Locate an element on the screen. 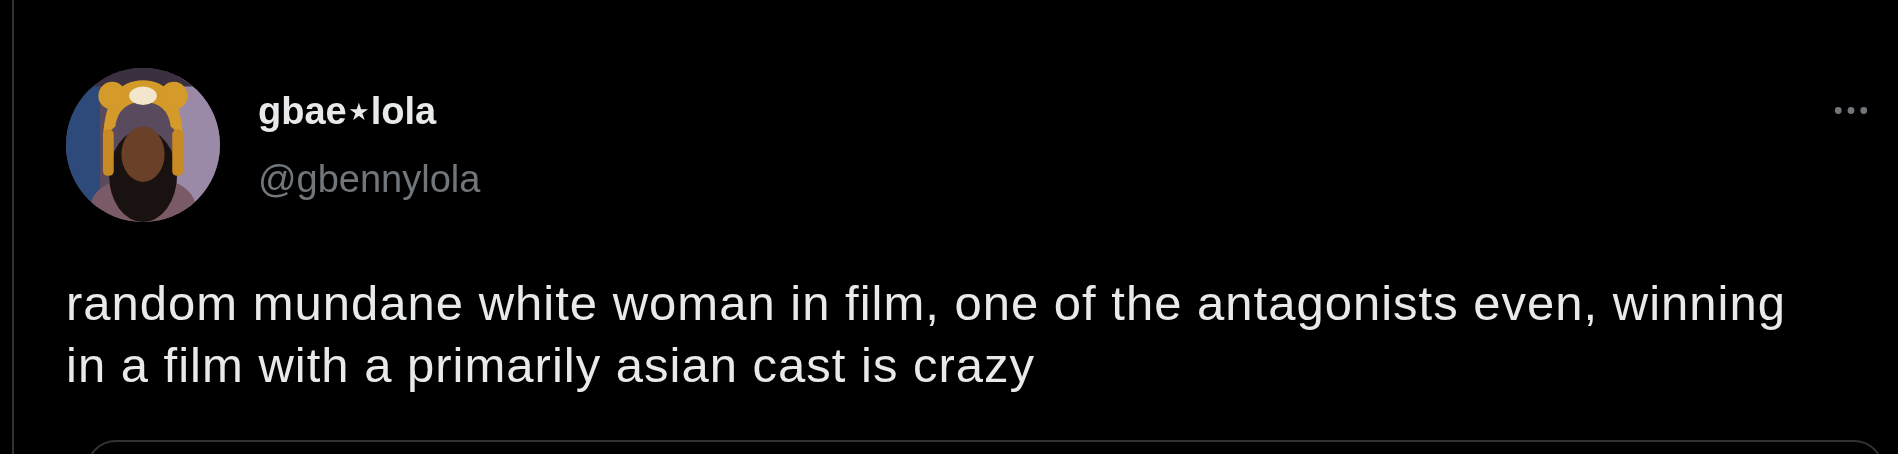 Image resolution: width=1898 pixels, height=454 pixels. display-name: gbae⋆lola is located at coordinates (369, 111).